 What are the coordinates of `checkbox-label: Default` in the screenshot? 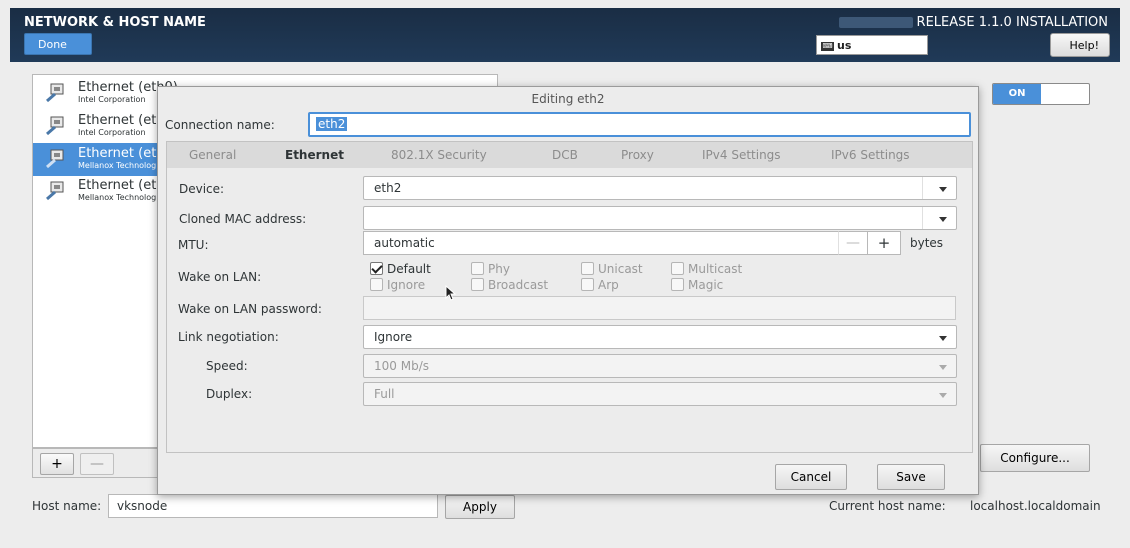 It's located at (409, 269).